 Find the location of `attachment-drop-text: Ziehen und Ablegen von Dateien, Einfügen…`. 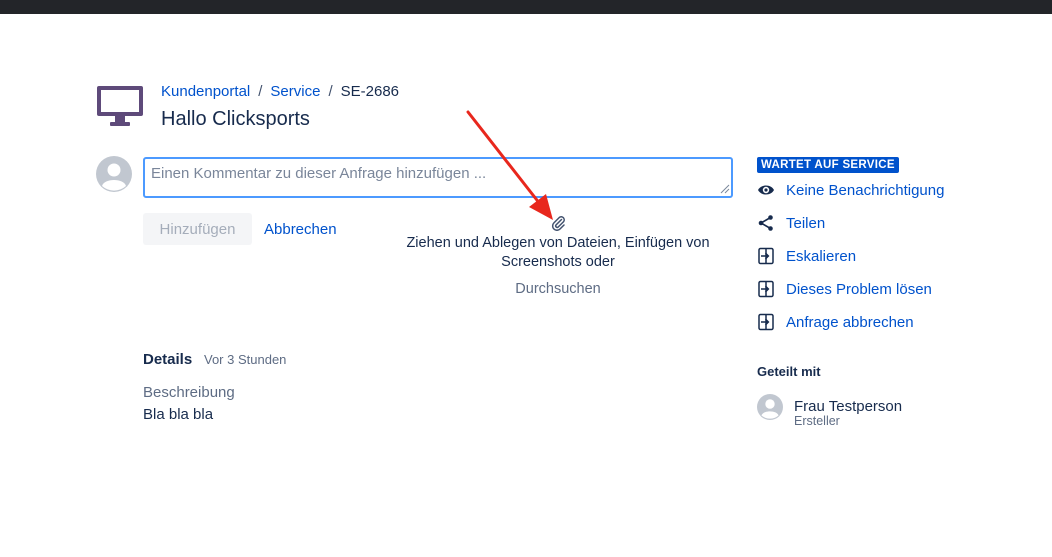

attachment-drop-text: Ziehen und Ablegen von Dateien, Einfügen… is located at coordinates (558, 252).